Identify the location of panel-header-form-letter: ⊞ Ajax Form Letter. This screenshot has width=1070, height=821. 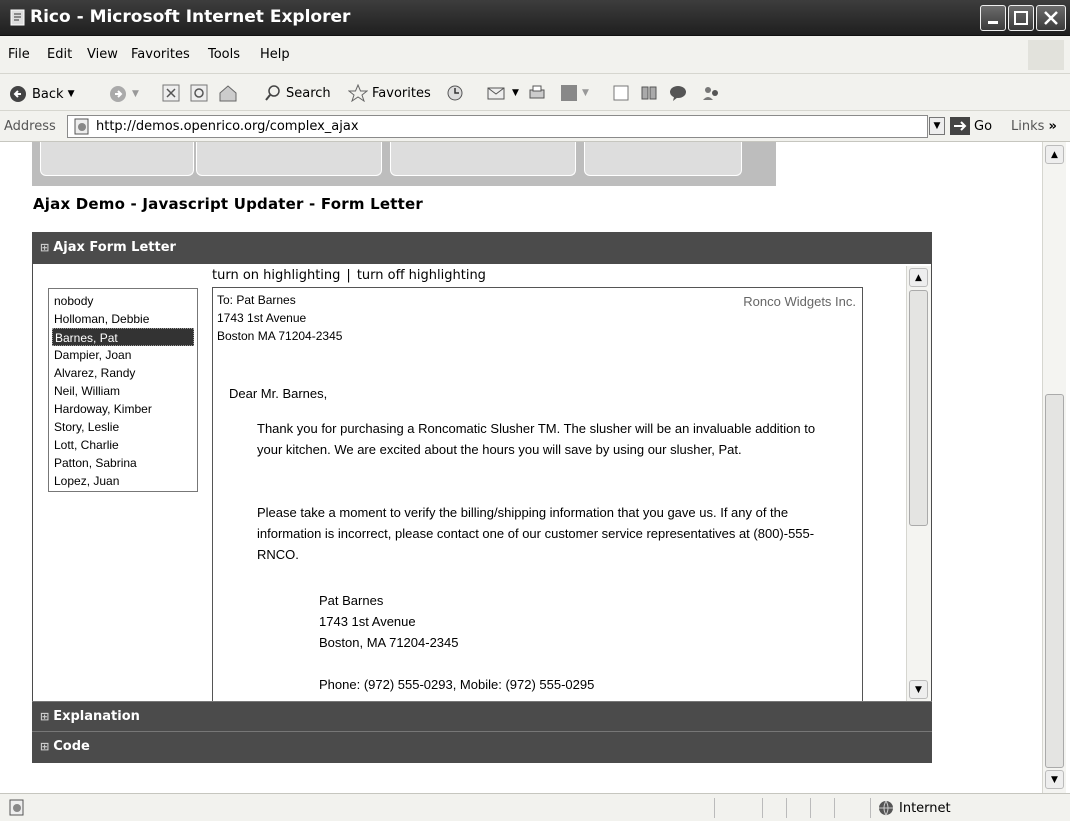
(482, 248).